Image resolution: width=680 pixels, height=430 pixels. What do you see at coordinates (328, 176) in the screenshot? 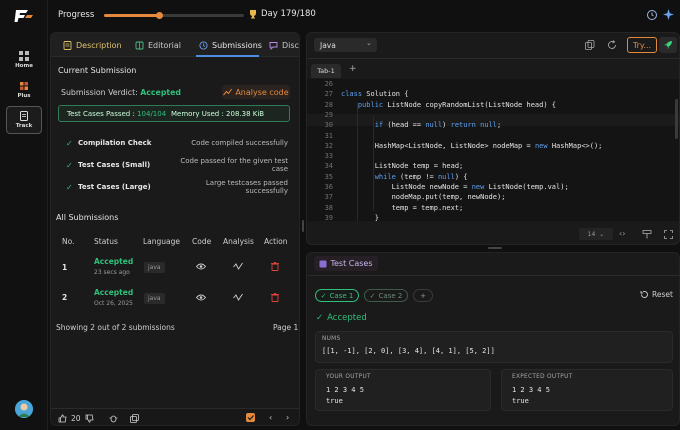
I see `line-number: 35` at bounding box center [328, 176].